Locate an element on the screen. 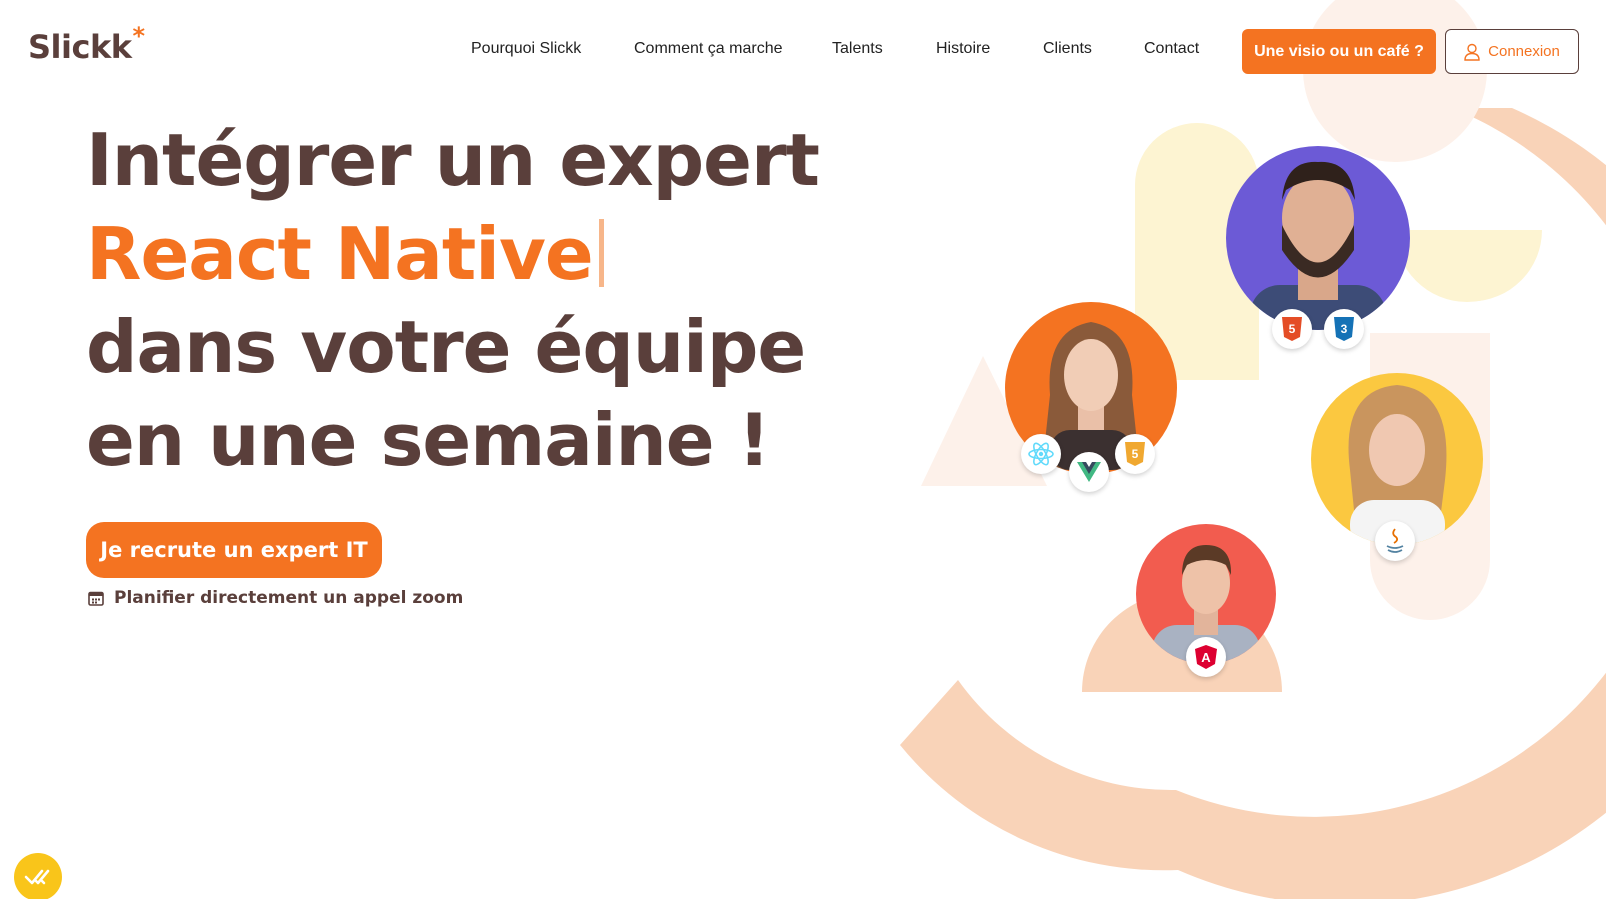  recruit-expert-button: Je recrute un expert IT is located at coordinates (234, 550).